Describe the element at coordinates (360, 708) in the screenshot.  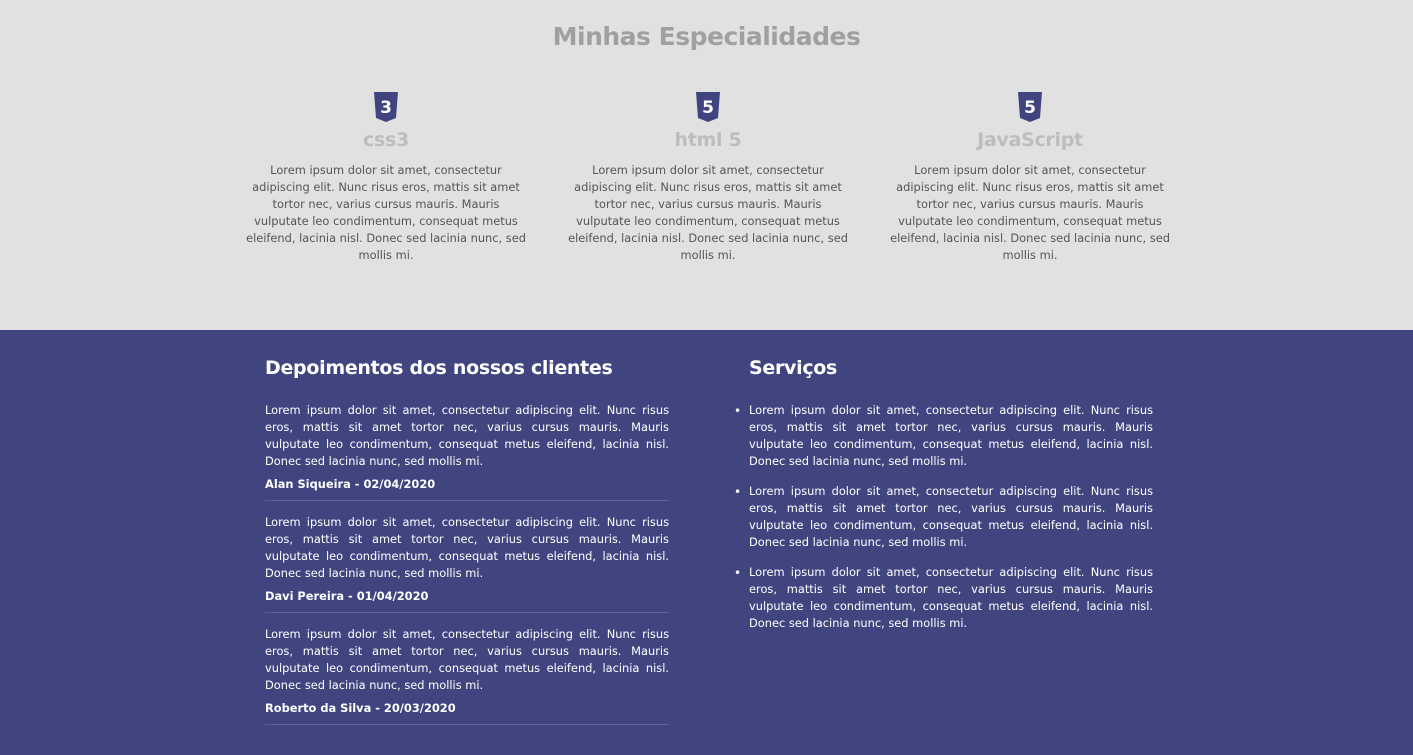
I see `testimonial-author: Roberto da Silva - 20/03/2020` at that location.